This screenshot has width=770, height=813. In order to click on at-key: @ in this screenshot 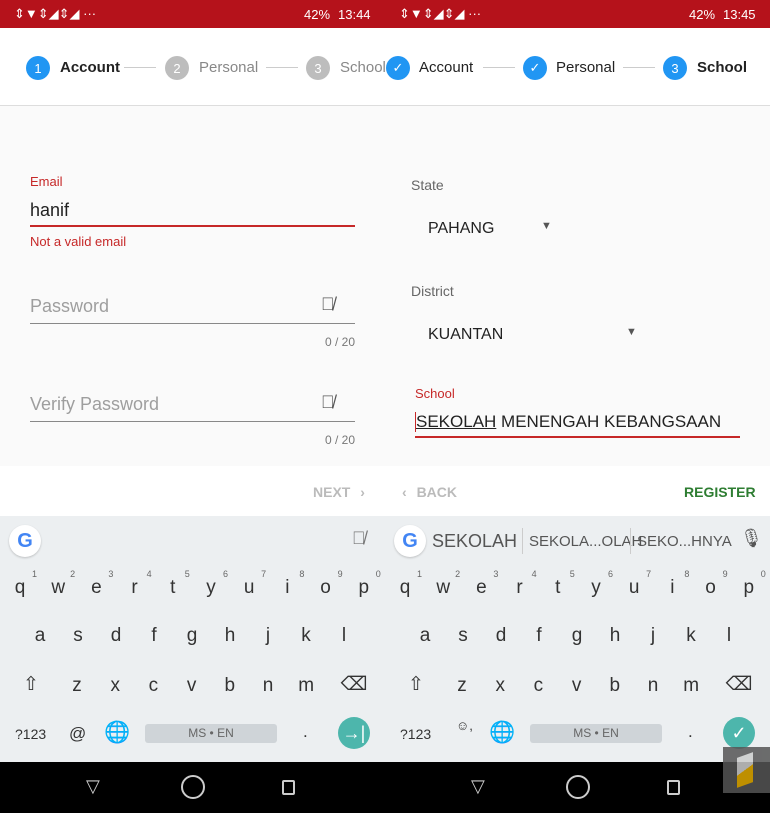, I will do `click(77, 734)`.